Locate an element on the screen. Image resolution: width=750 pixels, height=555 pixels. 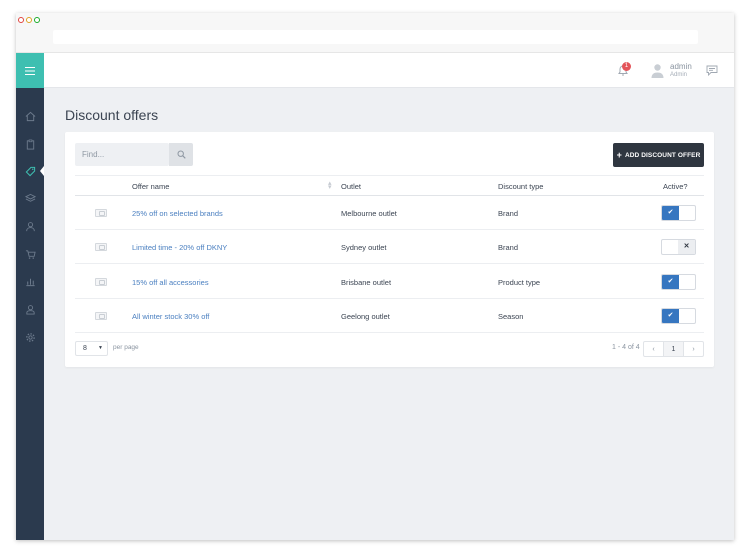
column-header-outlet: Outlet is located at coordinates (351, 186).